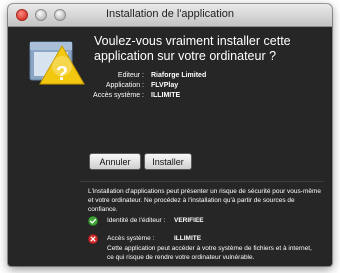 Image resolution: width=340 pixels, height=273 pixels. What do you see at coordinates (165, 85) in the screenshot?
I see `detail-value: FLVPlay` at bounding box center [165, 85].